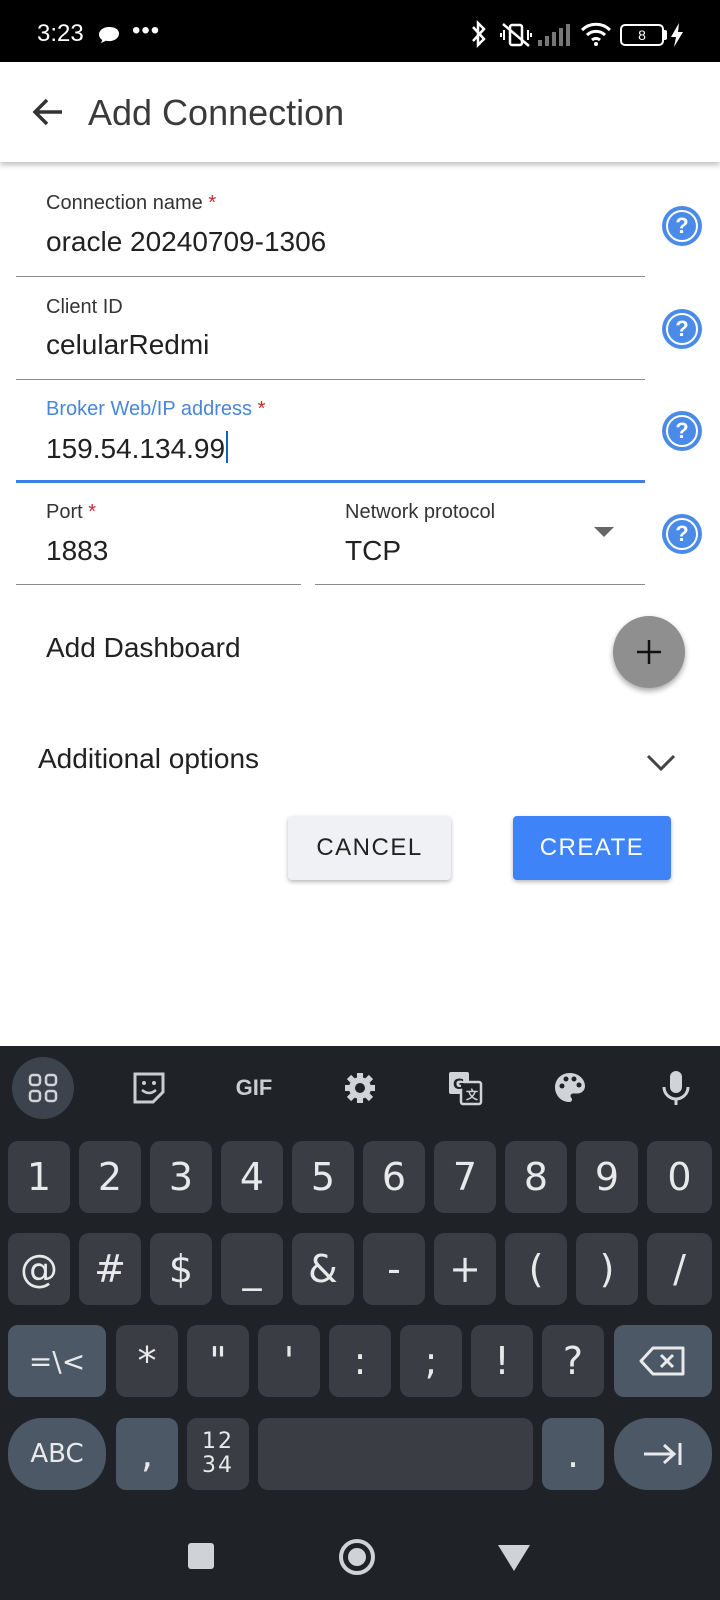 The width and height of the screenshot is (720, 1600). What do you see at coordinates (39, 1177) in the screenshot?
I see `key-1: 1` at bounding box center [39, 1177].